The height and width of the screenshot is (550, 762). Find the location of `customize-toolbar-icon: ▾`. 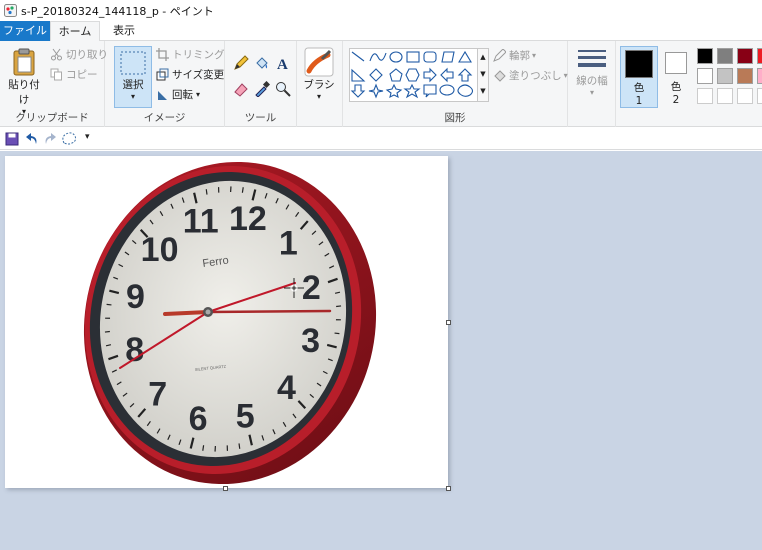

customize-toolbar-icon: ▾ is located at coordinates (87, 137).